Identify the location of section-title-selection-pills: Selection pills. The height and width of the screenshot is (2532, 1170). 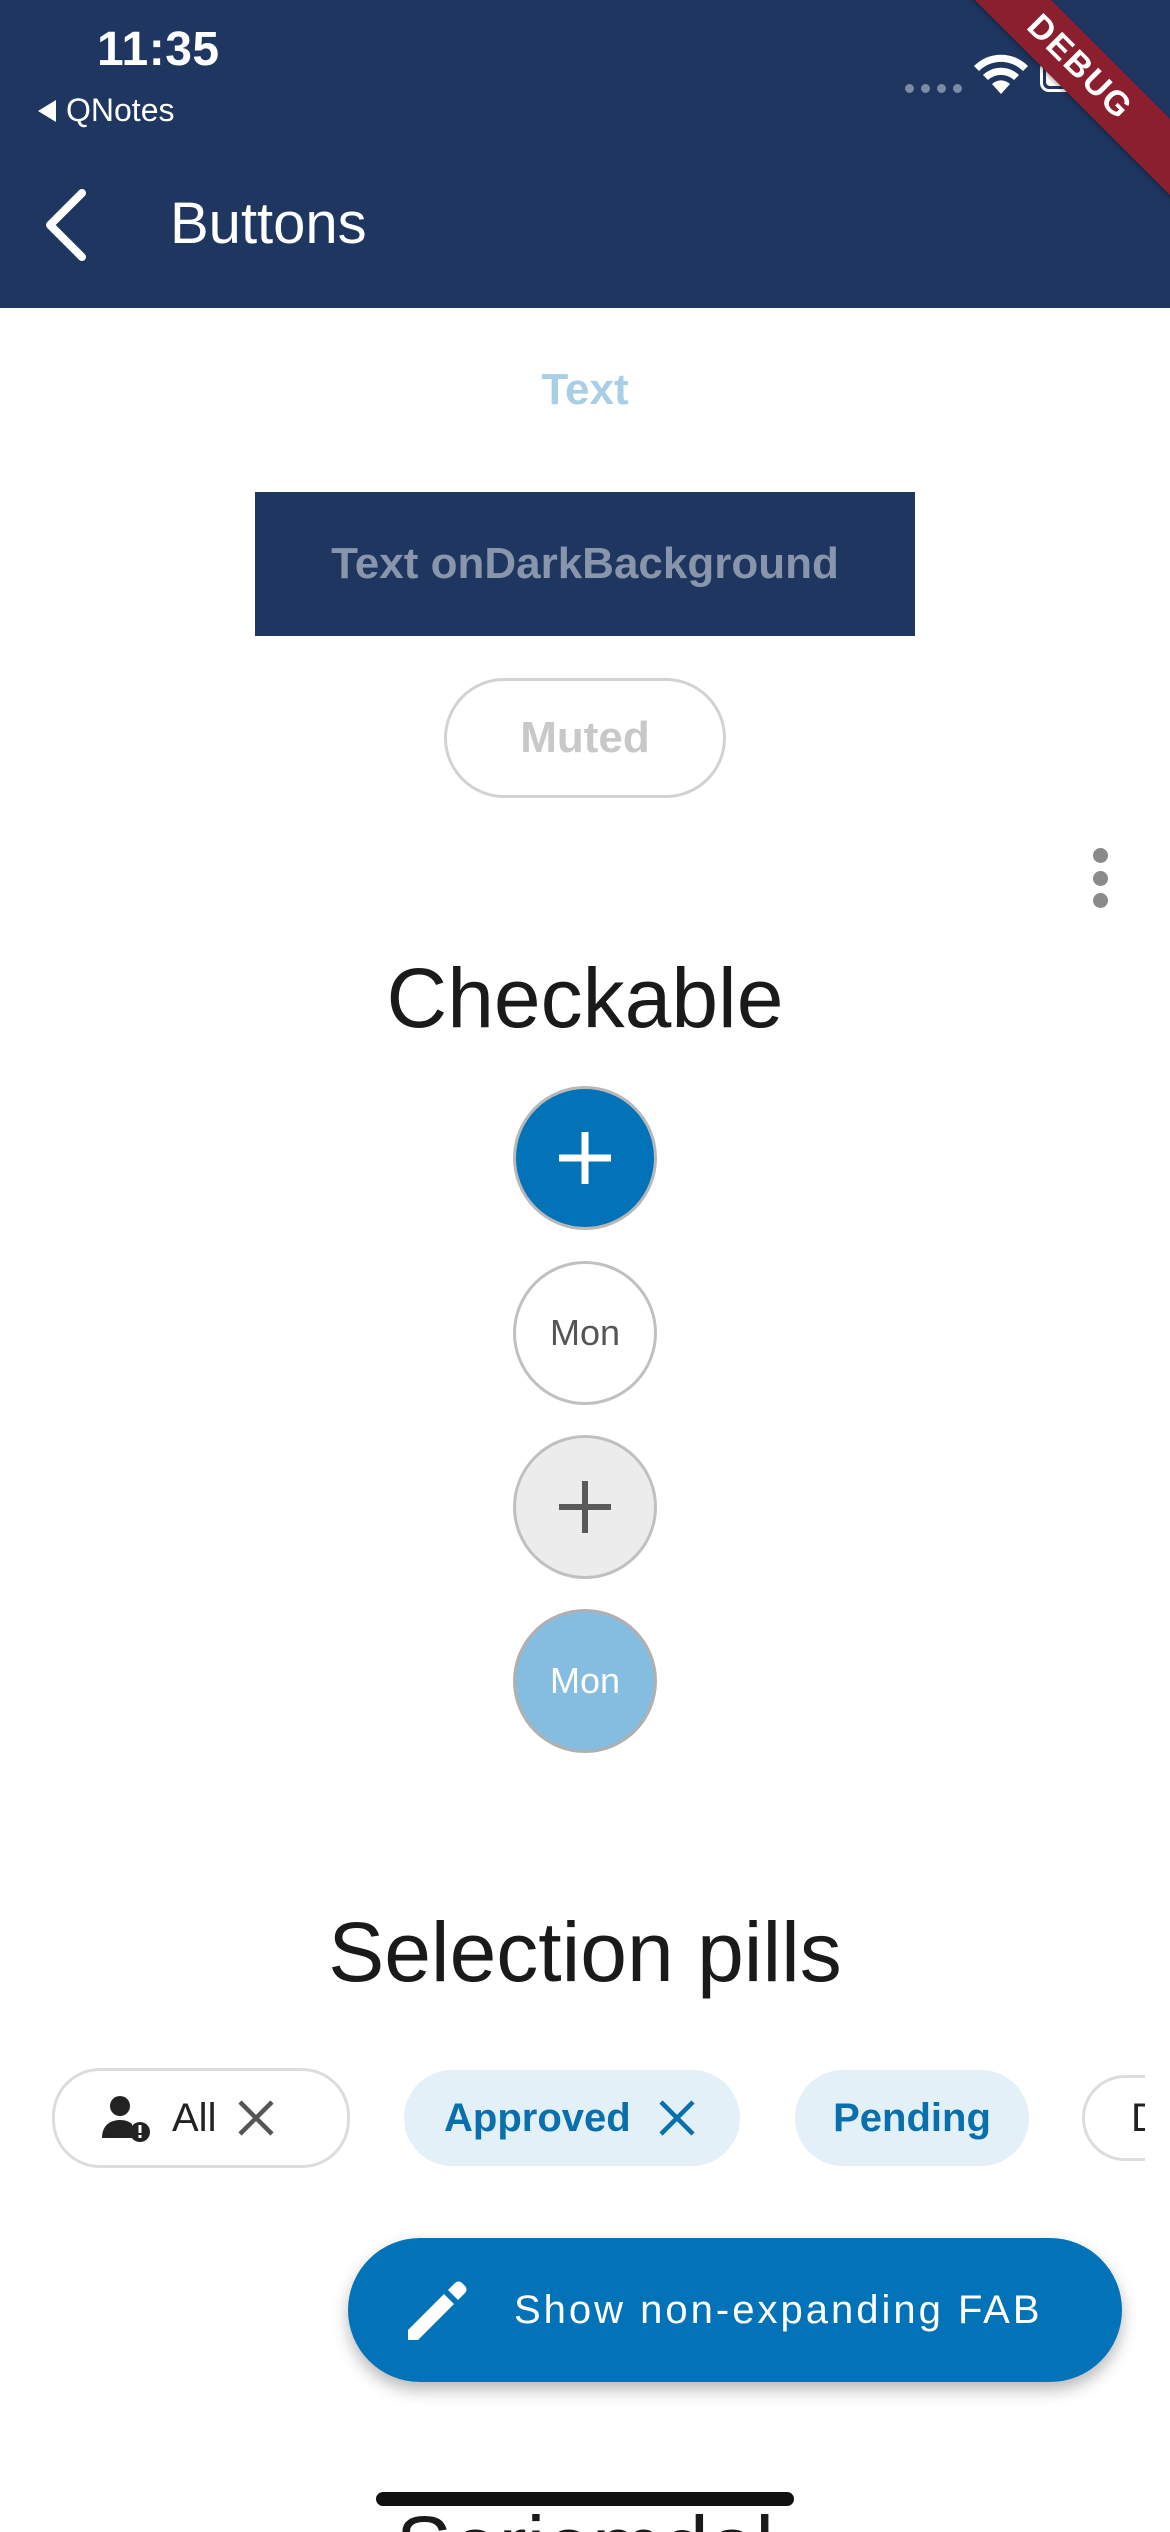
(585, 1952).